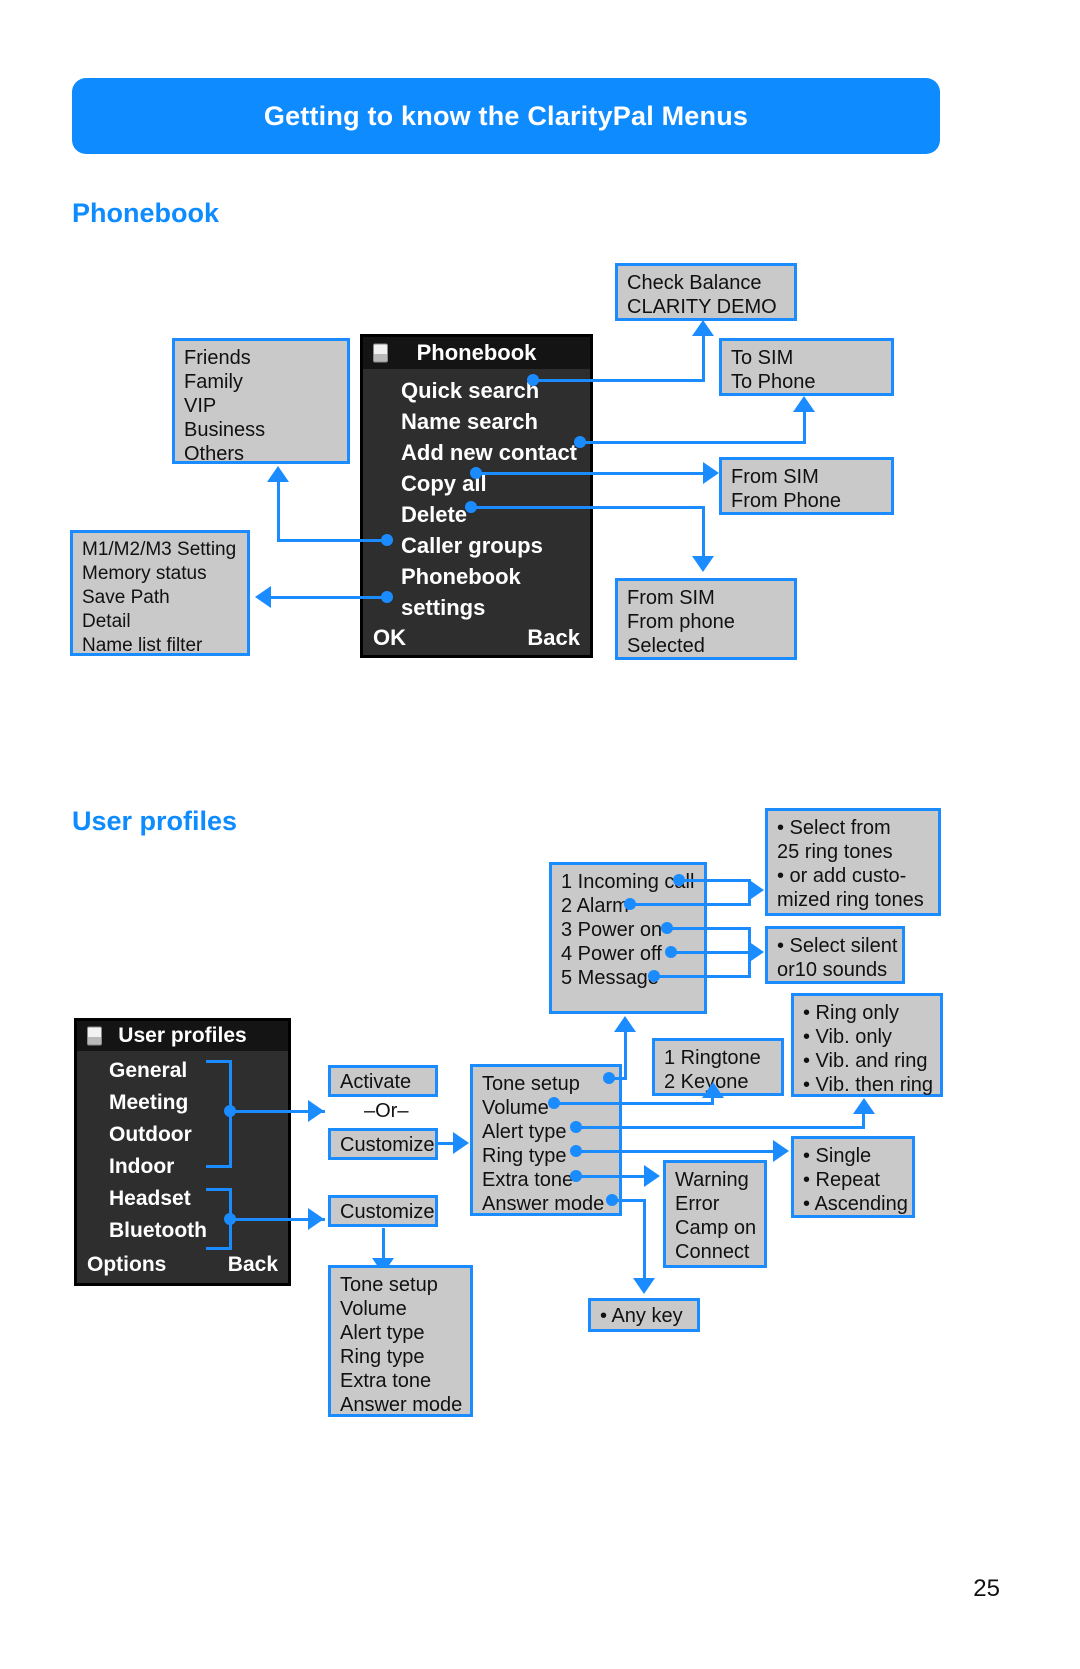 The width and height of the screenshot is (1080, 1669). Describe the element at coordinates (531, 1084) in the screenshot. I see `tone-menu-tone-setup: Tone setup` at that location.